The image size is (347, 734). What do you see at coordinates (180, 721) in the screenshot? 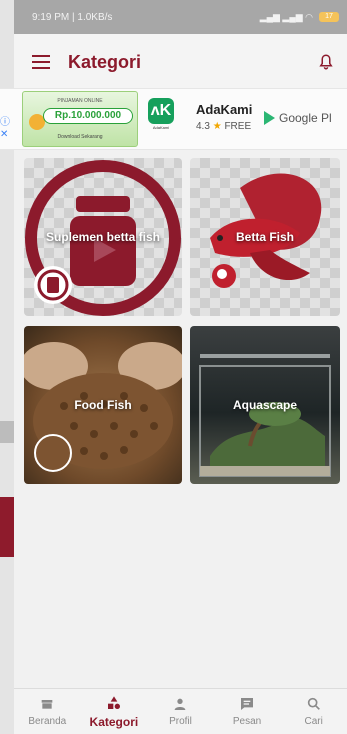
I see `nav-label: Profil` at bounding box center [180, 721].